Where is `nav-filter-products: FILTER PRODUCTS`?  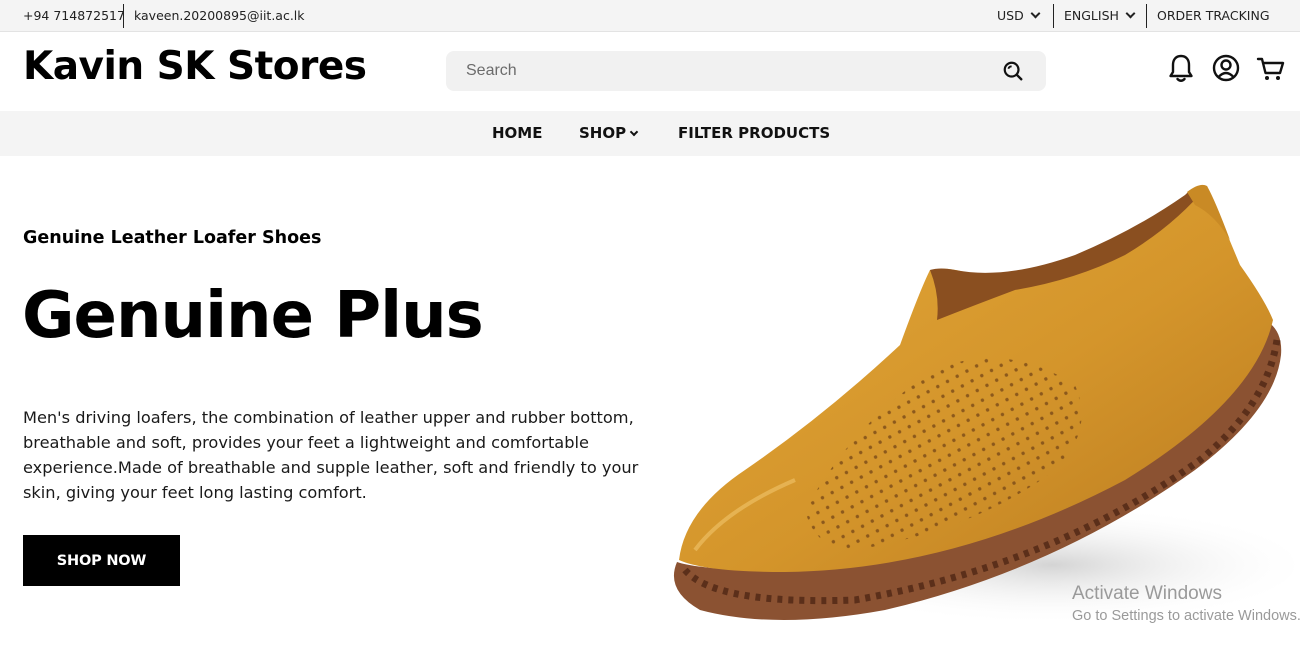
nav-filter-products: FILTER PRODUCTS is located at coordinates (754, 133).